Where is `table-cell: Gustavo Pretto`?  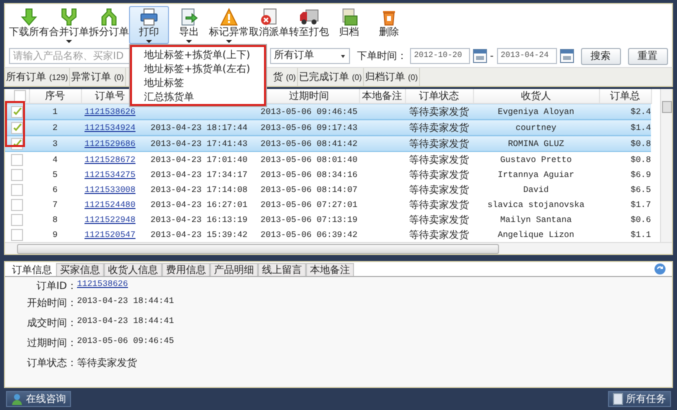 table-cell: Gustavo Pretto is located at coordinates (536, 159).